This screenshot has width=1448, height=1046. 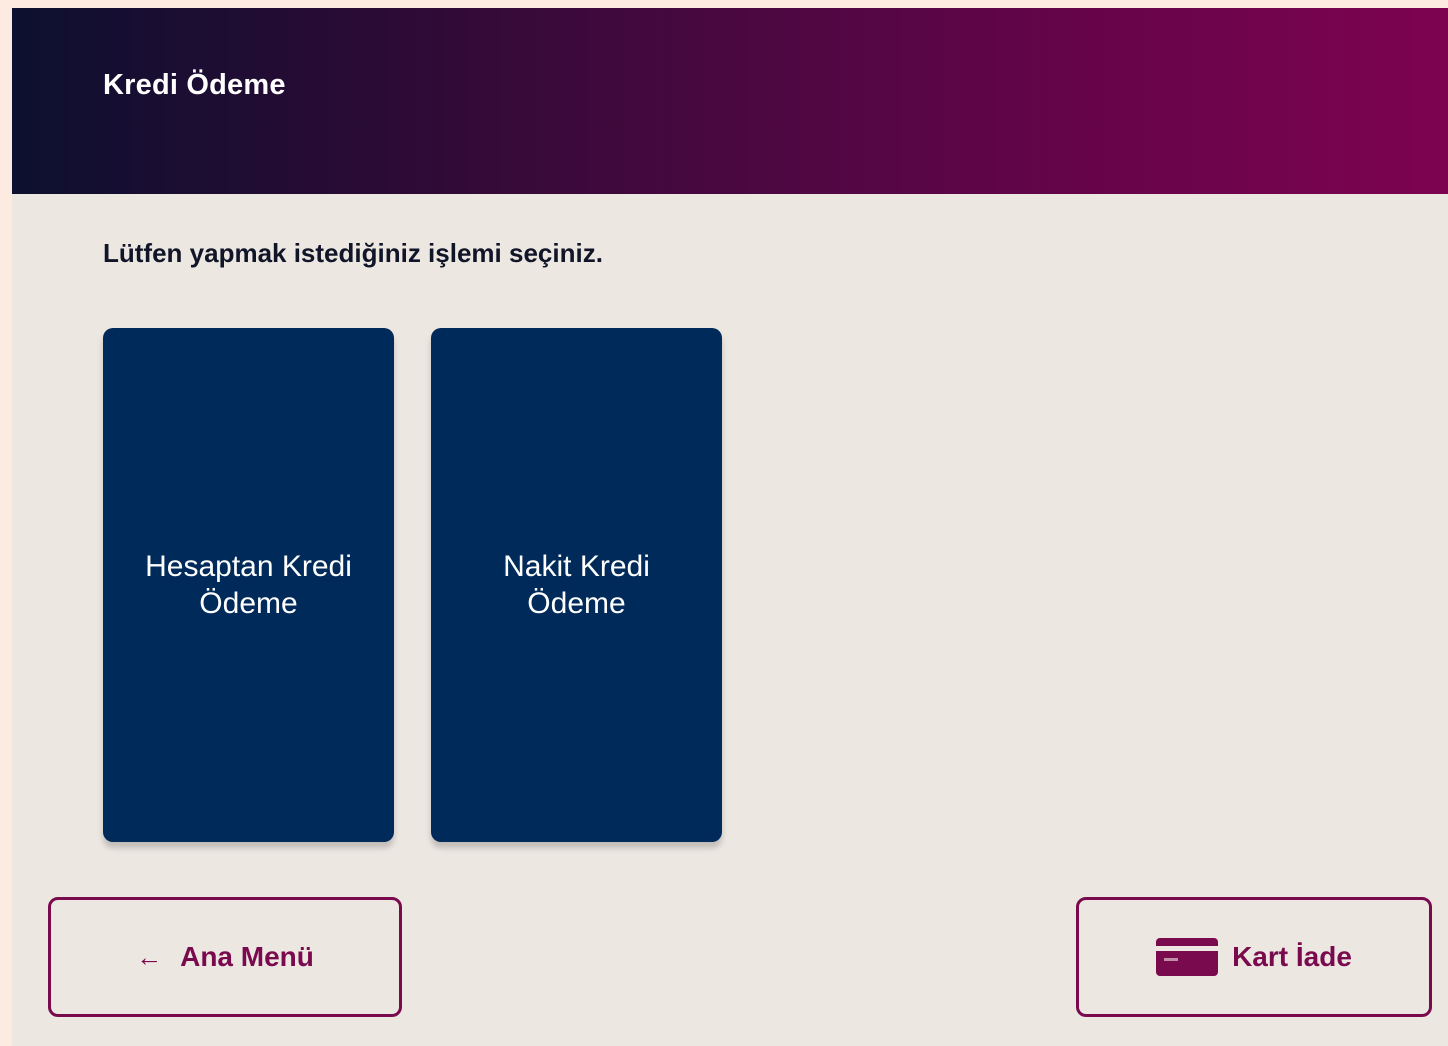 I want to click on cash-loan-payment-label: Nakit Kredi Ödeme, so click(x=576, y=585).